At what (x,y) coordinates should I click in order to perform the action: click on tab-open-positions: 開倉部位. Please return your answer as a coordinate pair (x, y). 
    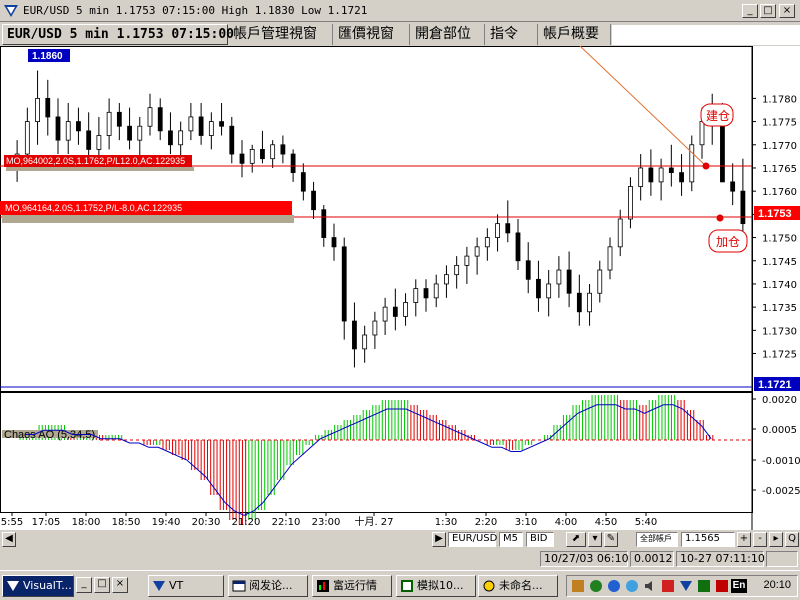
    Looking at the image, I should click on (448, 34).